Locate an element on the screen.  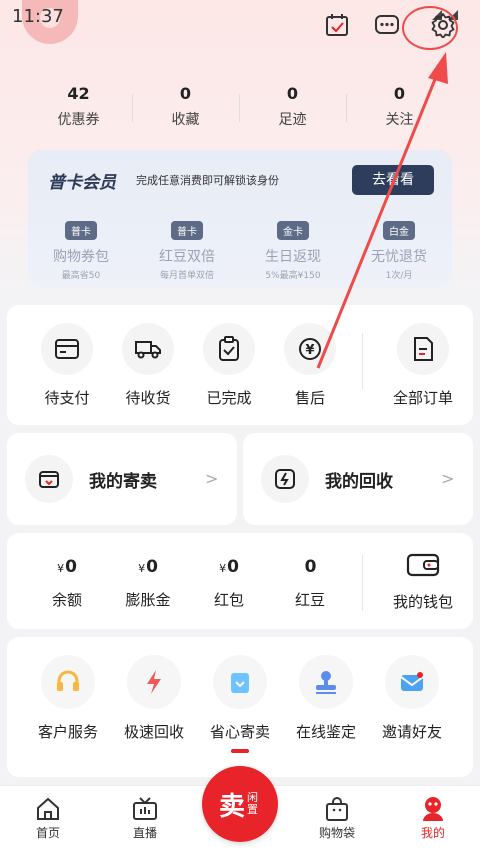
annotation-arrow is located at coordinates (382, 210).